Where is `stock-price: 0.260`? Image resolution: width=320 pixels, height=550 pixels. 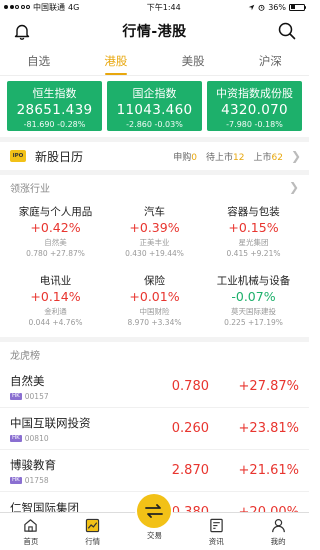
stock-price: 0.260 is located at coordinates (190, 428).